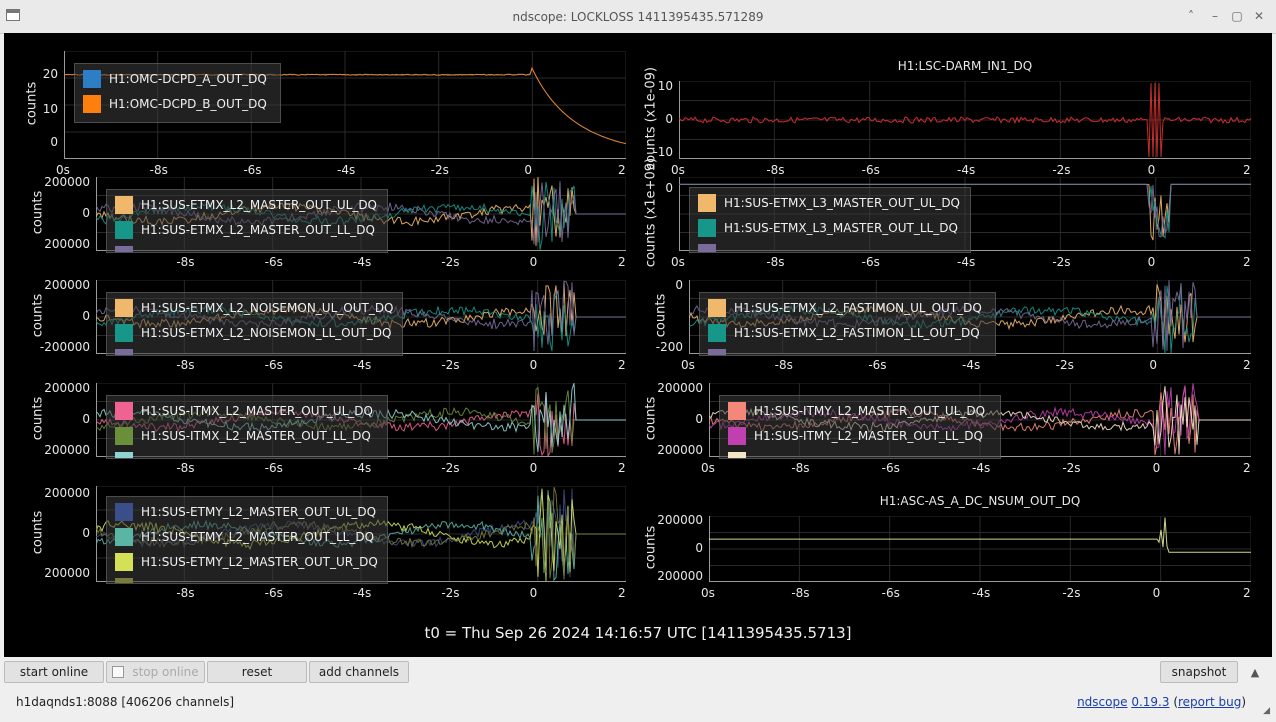 This screenshot has width=1276, height=722. What do you see at coordinates (1209, 702) in the screenshot?
I see `report-bug-link: report bug` at bounding box center [1209, 702].